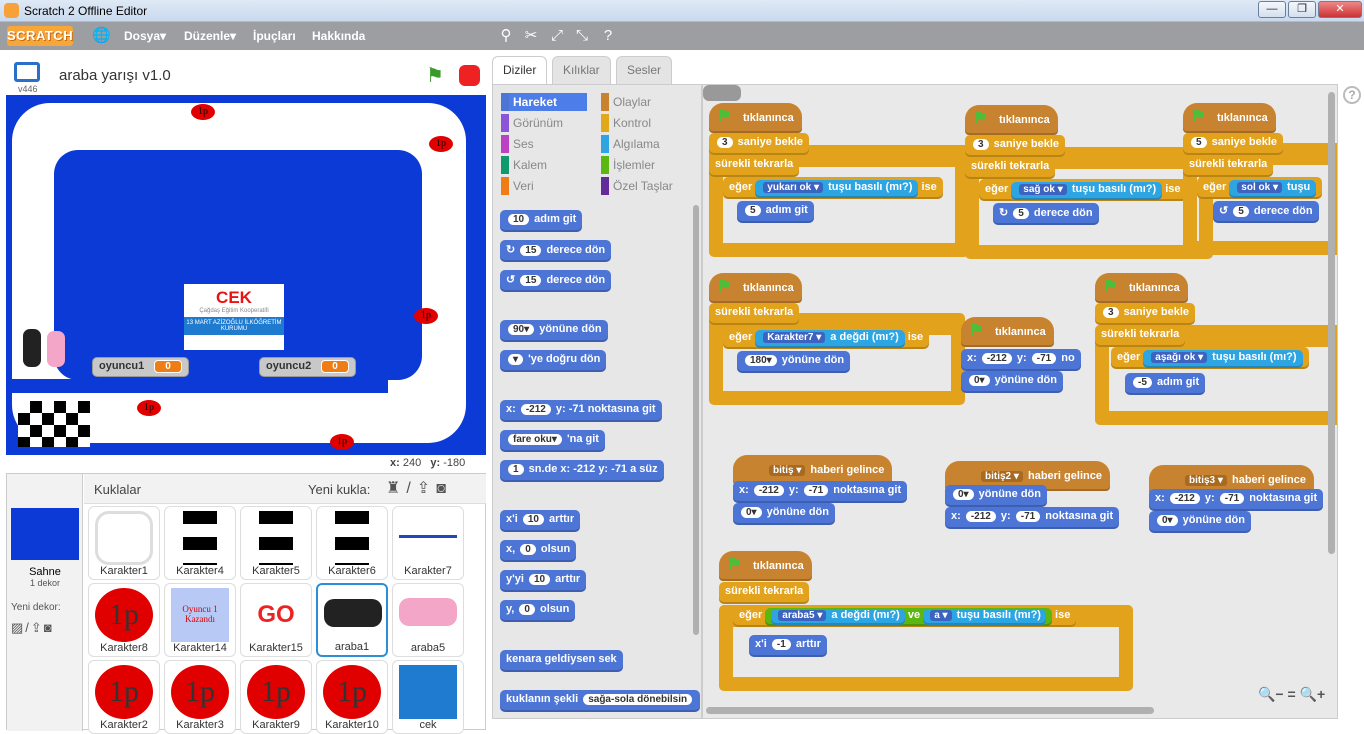 This screenshot has height=734, width=1364. I want to click on palette-block: y, 0 olsun, so click(538, 611).